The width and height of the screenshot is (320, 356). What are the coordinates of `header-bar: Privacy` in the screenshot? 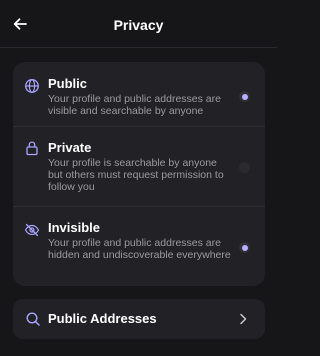 It's located at (138, 24).